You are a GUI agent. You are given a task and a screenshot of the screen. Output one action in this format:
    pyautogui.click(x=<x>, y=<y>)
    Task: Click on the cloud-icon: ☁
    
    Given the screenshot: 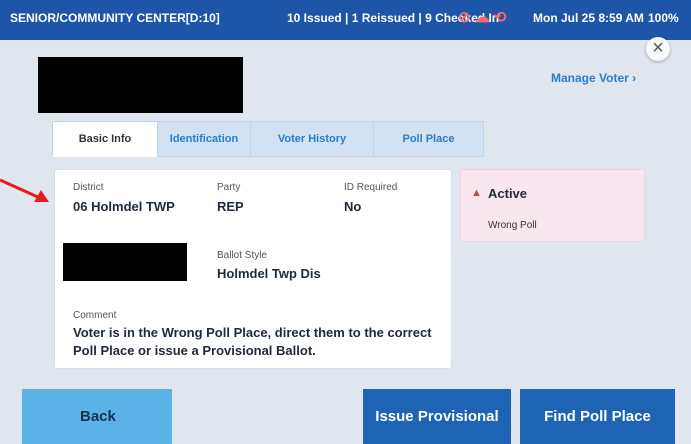 What is the action you would take?
    pyautogui.click(x=484, y=17)
    